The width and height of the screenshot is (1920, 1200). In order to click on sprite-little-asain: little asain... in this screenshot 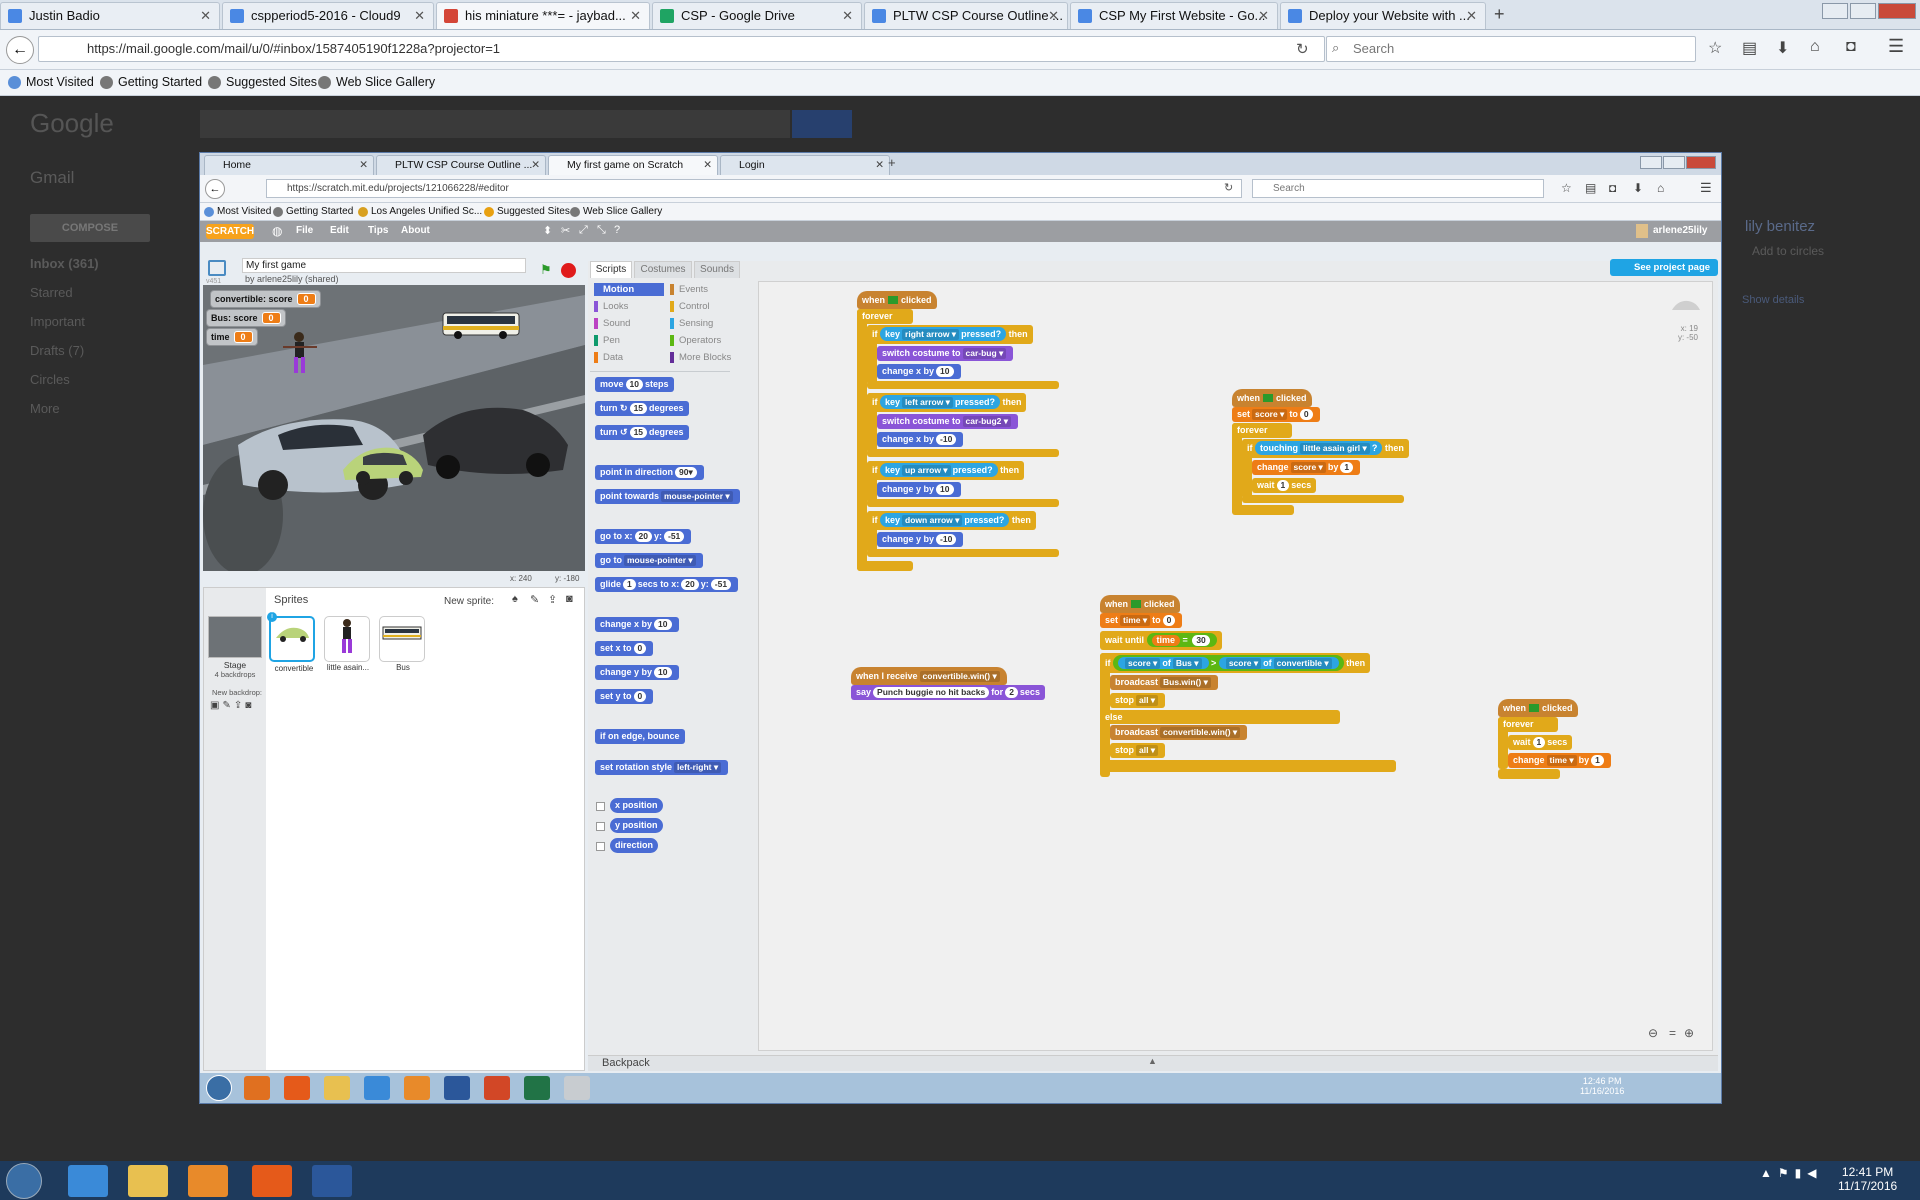, I will do `click(347, 644)`.